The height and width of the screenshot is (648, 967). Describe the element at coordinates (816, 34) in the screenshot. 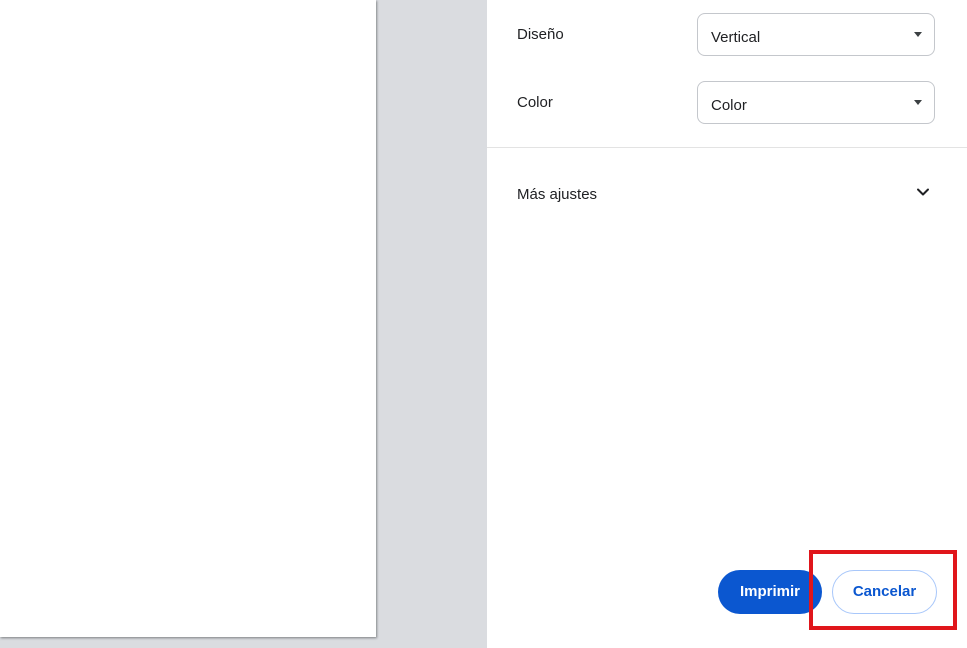

I see `layout-select: Vertical` at that location.